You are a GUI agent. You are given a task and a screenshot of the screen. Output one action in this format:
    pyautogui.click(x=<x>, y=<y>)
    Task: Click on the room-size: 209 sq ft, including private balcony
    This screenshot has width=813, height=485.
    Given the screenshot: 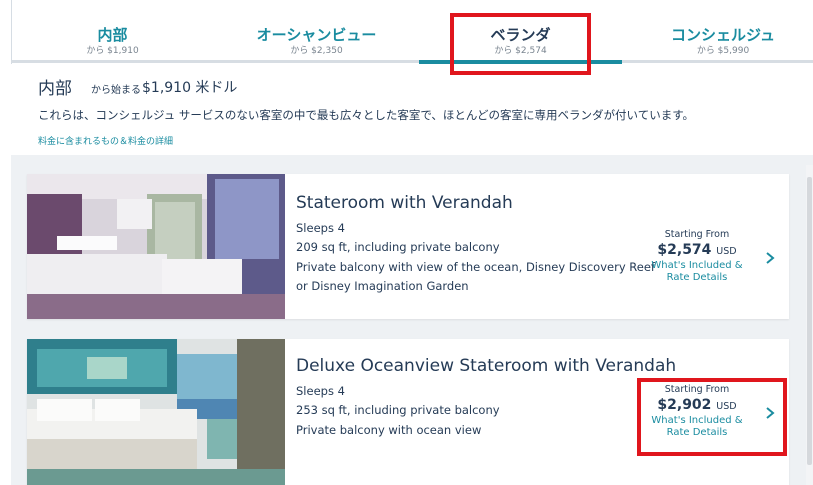 What is the action you would take?
    pyautogui.click(x=398, y=247)
    